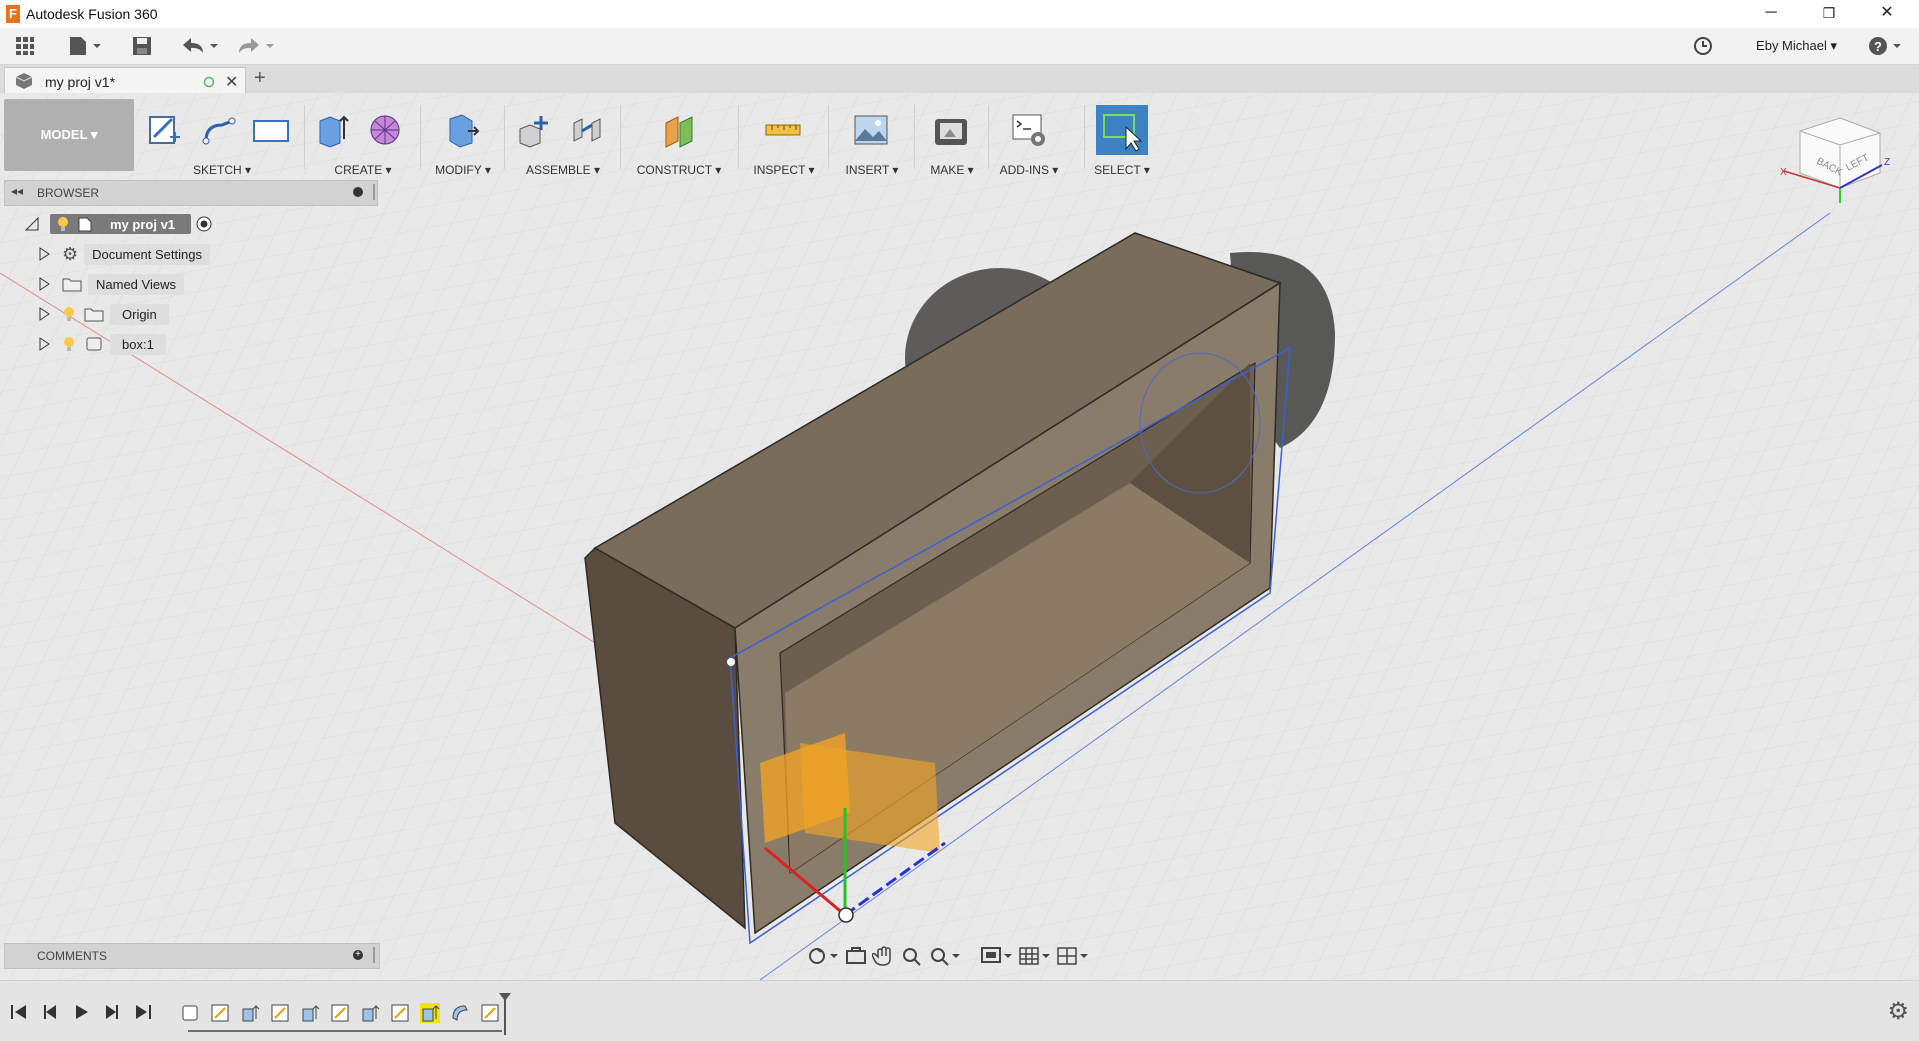 The width and height of the screenshot is (1919, 1041). What do you see at coordinates (260, 78) in the screenshot?
I see `new-tab-button: +` at bounding box center [260, 78].